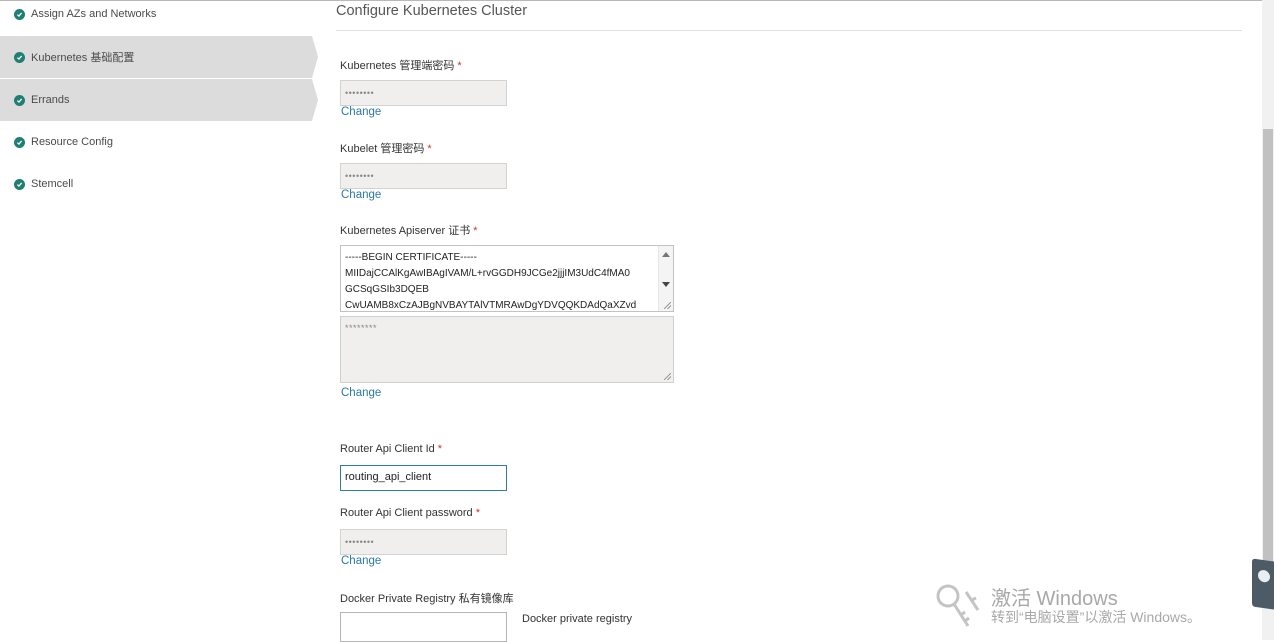 The height and width of the screenshot is (642, 1274). I want to click on sidebar-item-label: Kubernetes 基础配置, so click(83, 58).